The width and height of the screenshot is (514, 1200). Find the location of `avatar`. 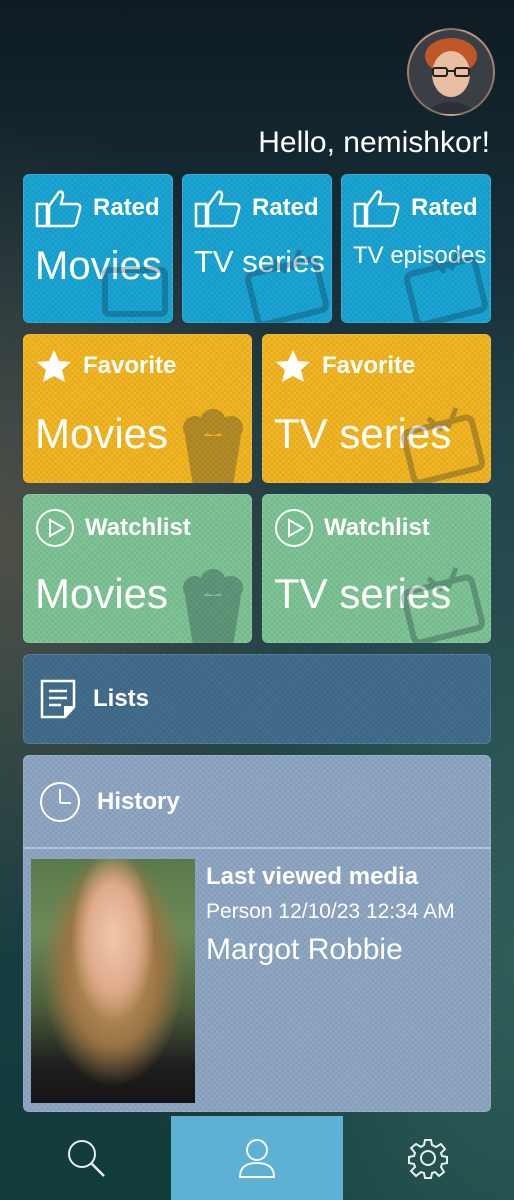

avatar is located at coordinates (451, 72).